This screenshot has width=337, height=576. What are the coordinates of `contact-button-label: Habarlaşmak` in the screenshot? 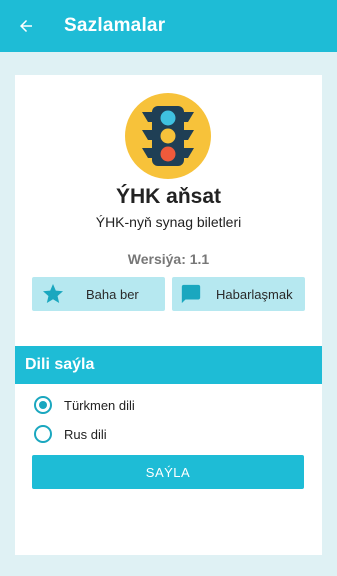 It's located at (254, 294).